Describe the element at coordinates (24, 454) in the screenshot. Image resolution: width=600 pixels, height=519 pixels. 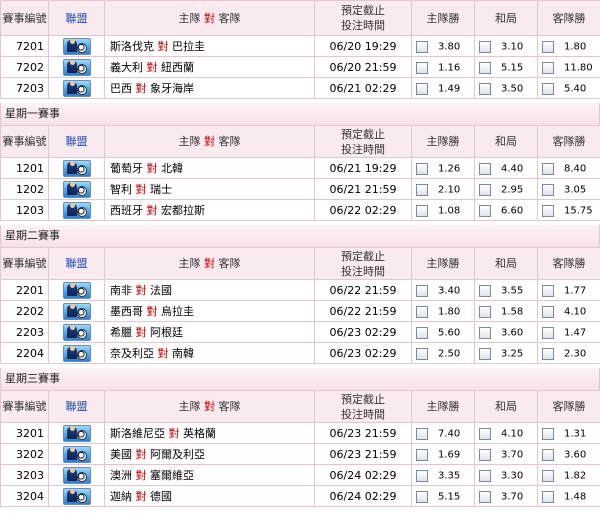
I see `match-id: 3202` at that location.